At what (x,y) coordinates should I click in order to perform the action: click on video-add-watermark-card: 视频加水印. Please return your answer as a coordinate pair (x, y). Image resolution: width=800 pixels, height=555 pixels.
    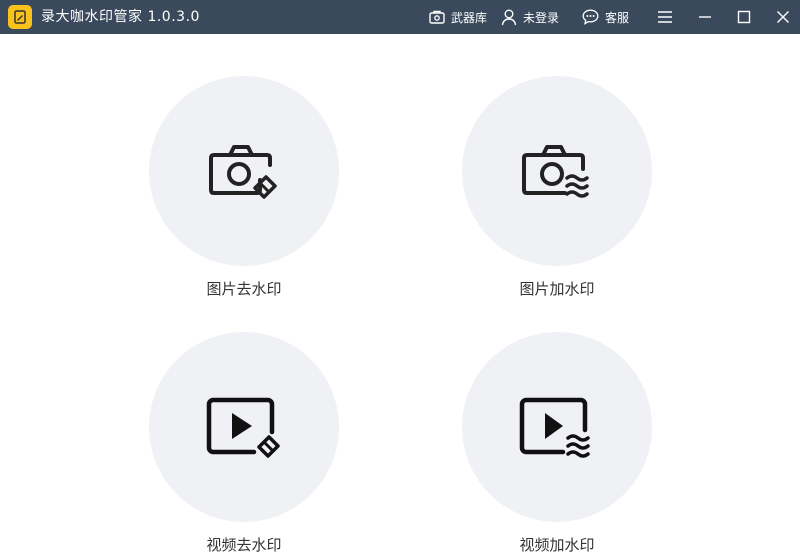
    Looking at the image, I should click on (557, 443).